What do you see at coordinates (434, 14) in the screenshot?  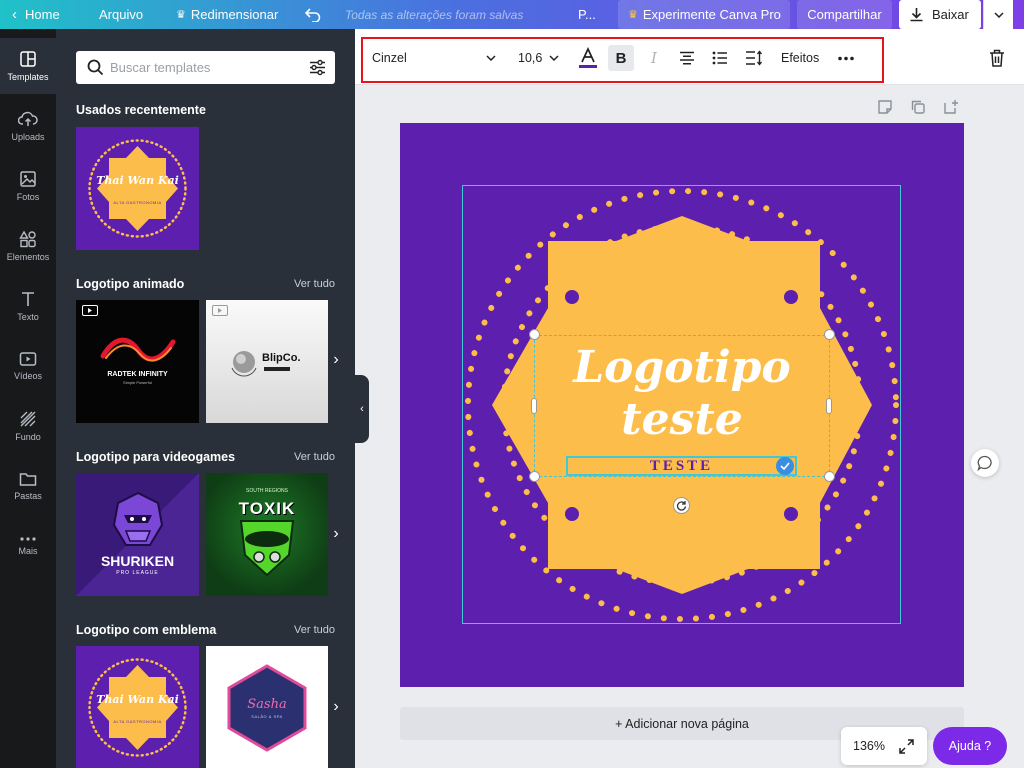 I see `save-status: Todas as alterações foram salvas` at bounding box center [434, 14].